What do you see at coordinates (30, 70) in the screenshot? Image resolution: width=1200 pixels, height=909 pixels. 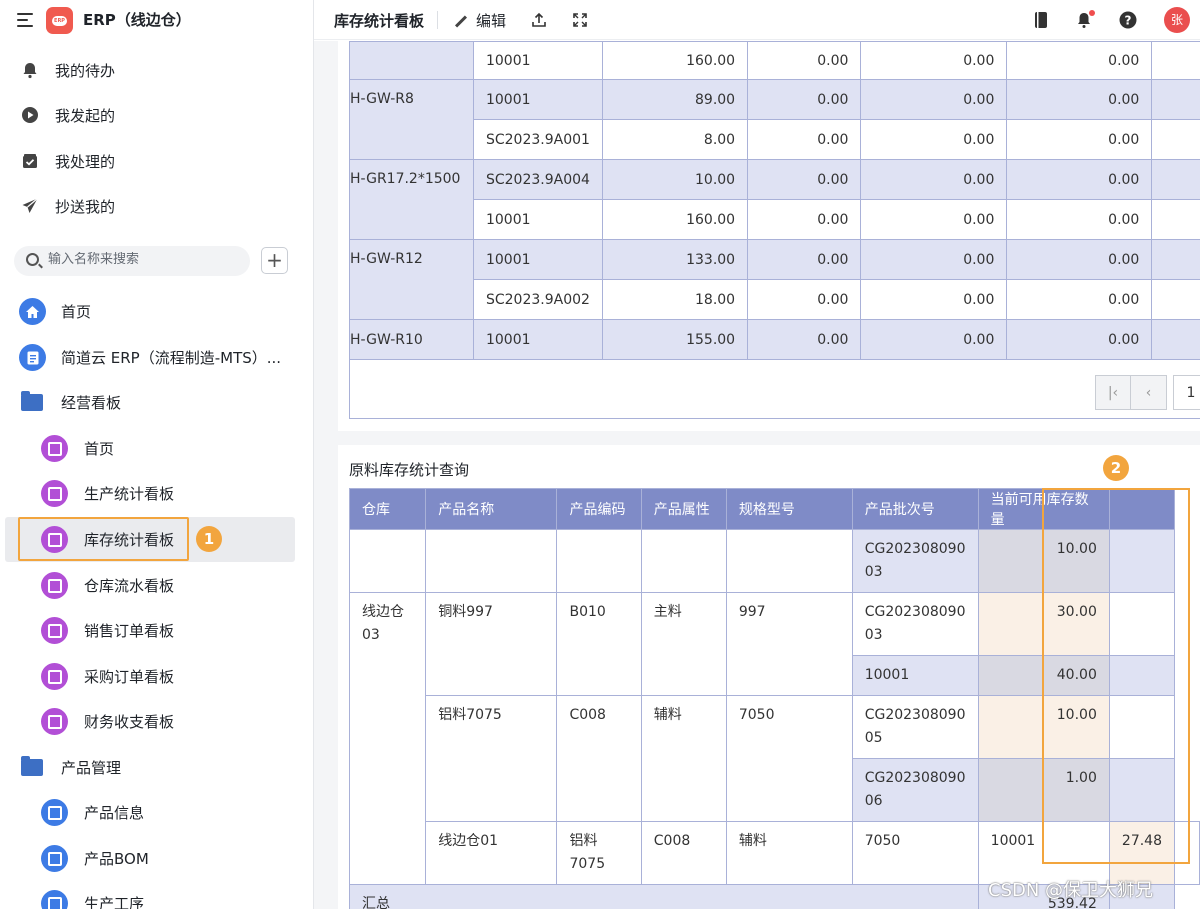 I see `bell-icon` at bounding box center [30, 70].